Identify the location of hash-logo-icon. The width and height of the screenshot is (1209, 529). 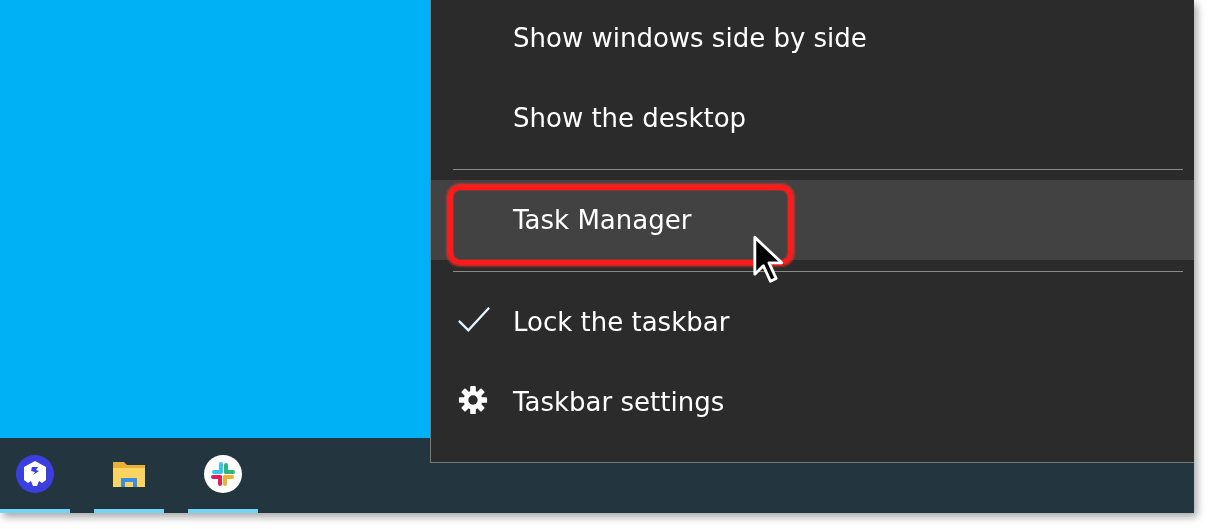
(223, 473).